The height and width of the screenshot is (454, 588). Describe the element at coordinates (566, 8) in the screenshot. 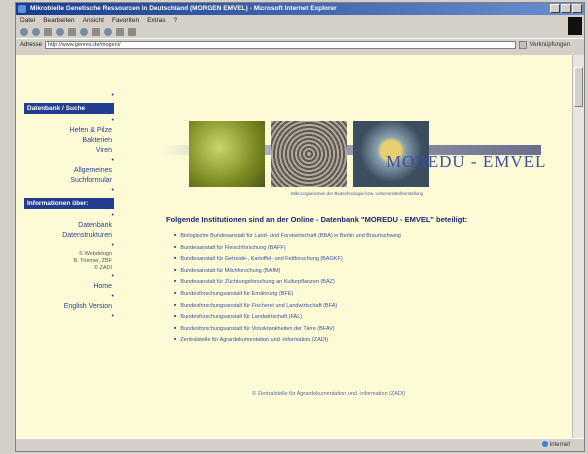

I see `maximize-button` at that location.